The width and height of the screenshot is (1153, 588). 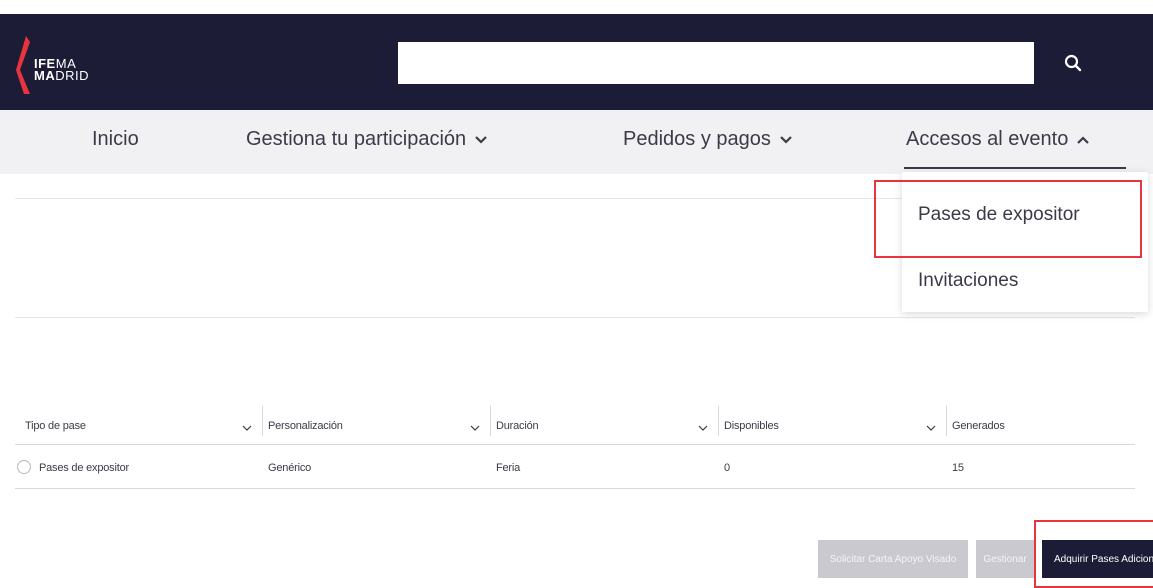 I want to click on dropdown-item-invitaciones: Invitaciones, so click(x=968, y=281).